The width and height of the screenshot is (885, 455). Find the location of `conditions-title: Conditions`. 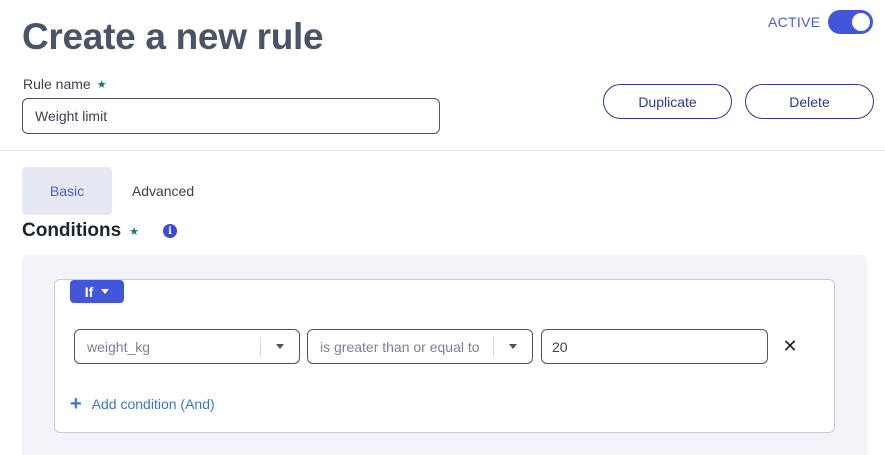

conditions-title: Conditions is located at coordinates (72, 230).